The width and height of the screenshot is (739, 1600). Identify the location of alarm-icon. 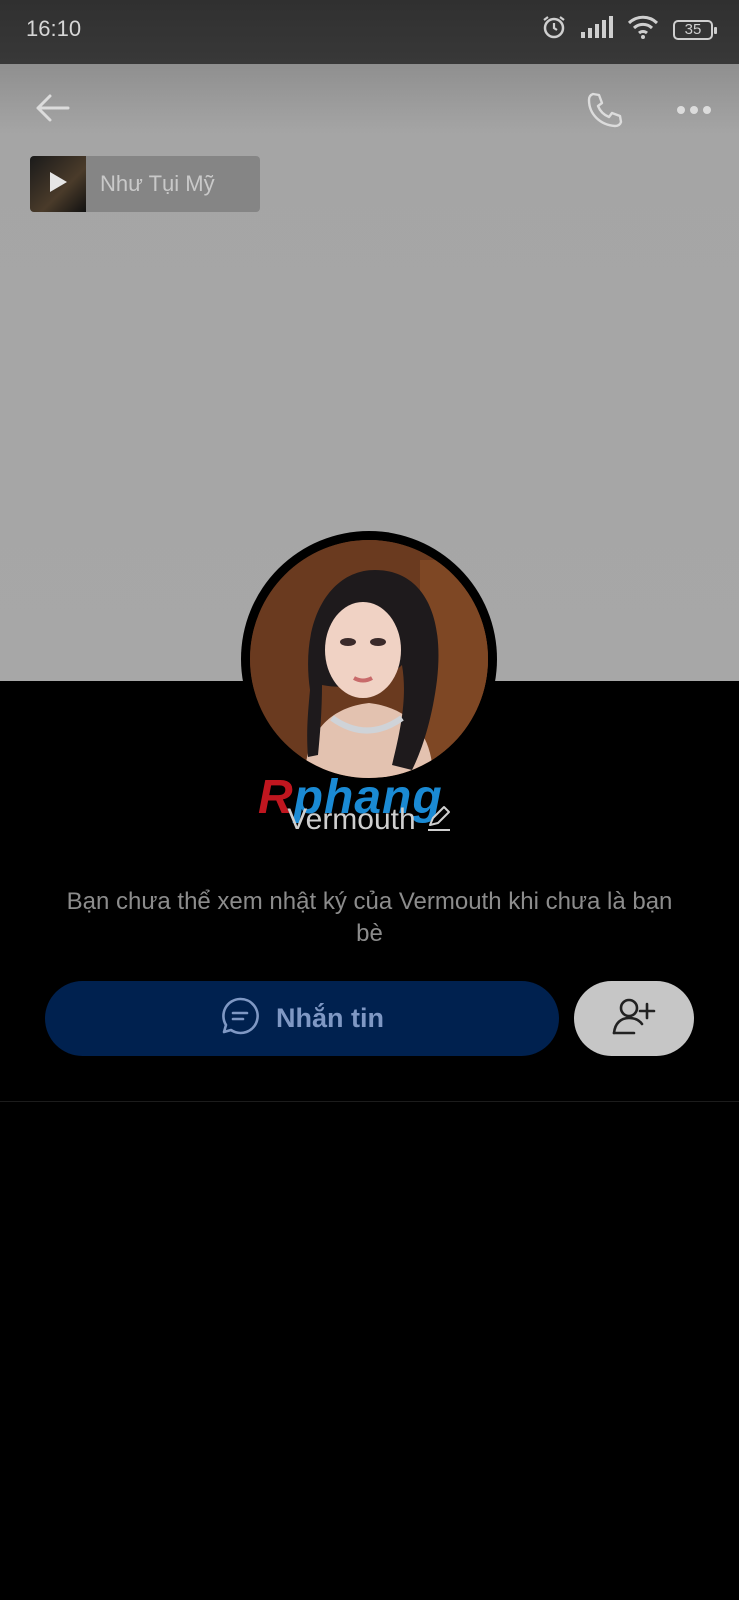
(554, 29).